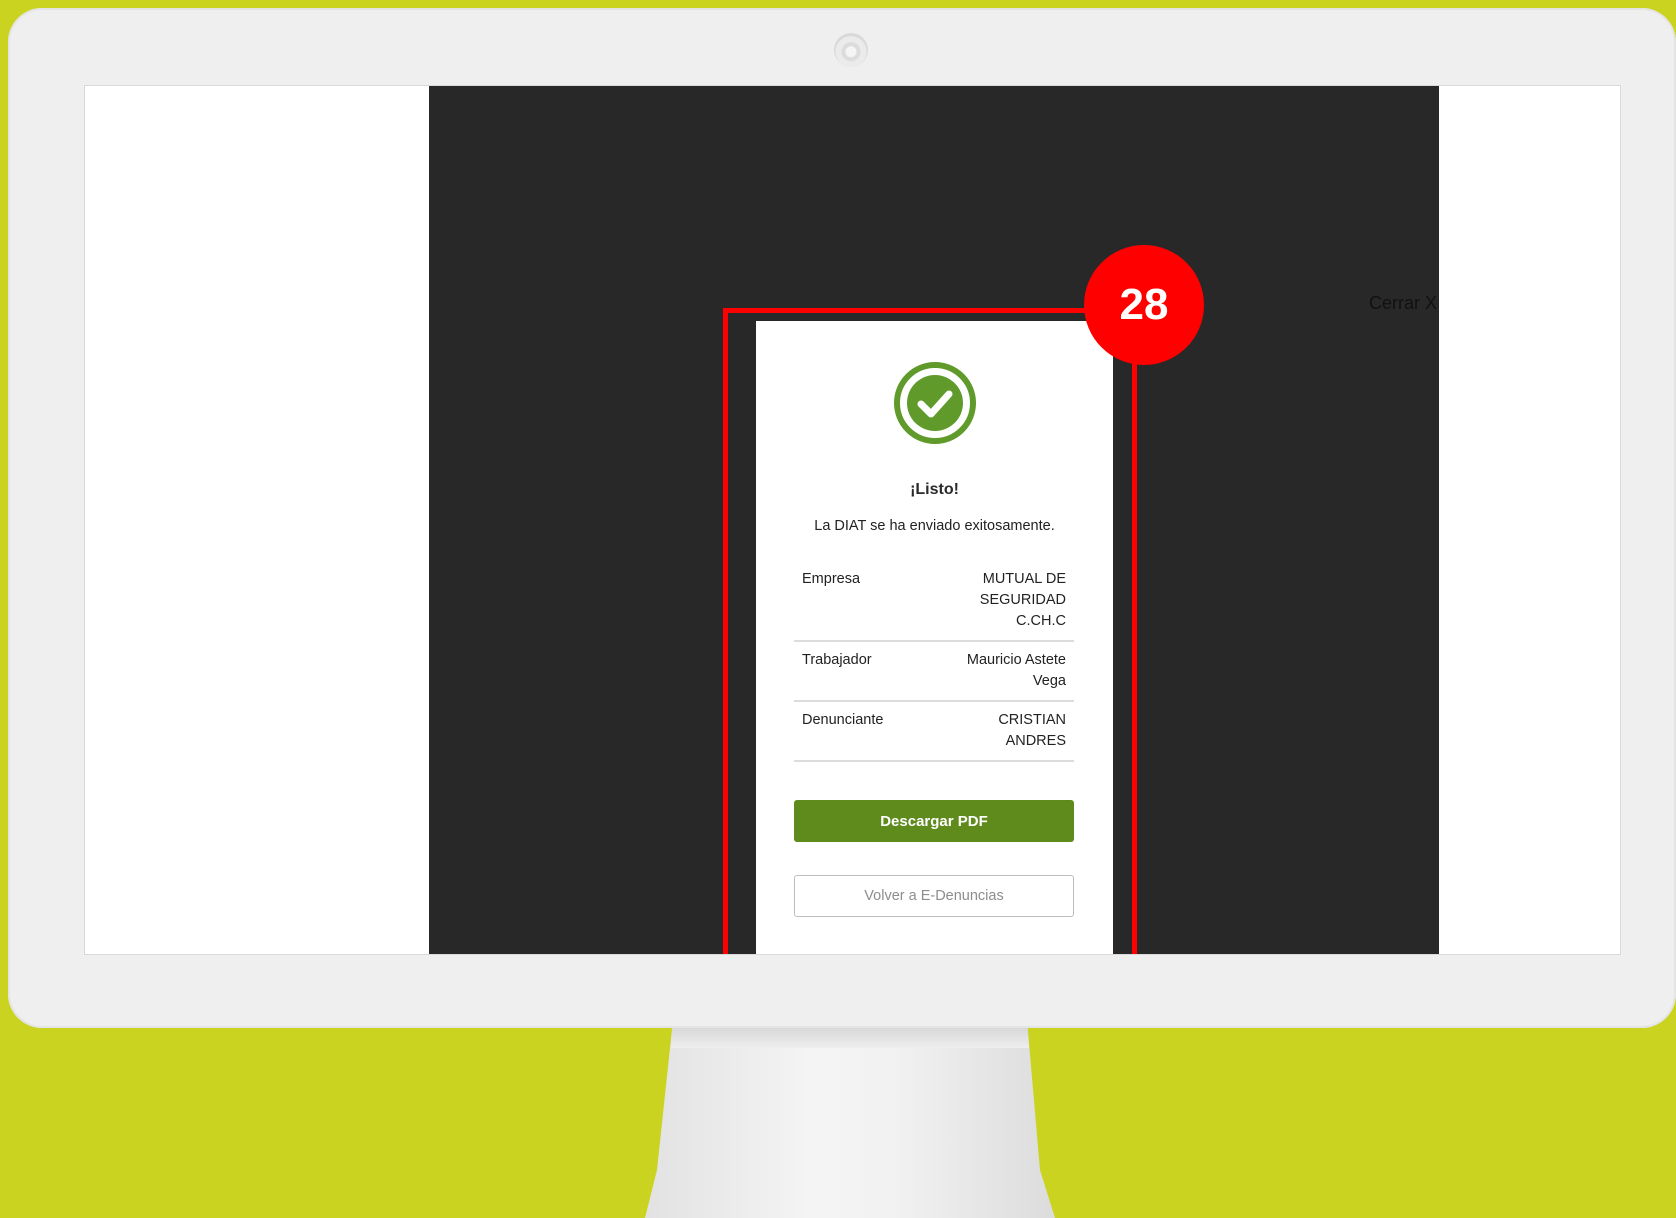 The width and height of the screenshot is (1676, 1218). Describe the element at coordinates (851, 50) in the screenshot. I see `camera-icon` at that location.